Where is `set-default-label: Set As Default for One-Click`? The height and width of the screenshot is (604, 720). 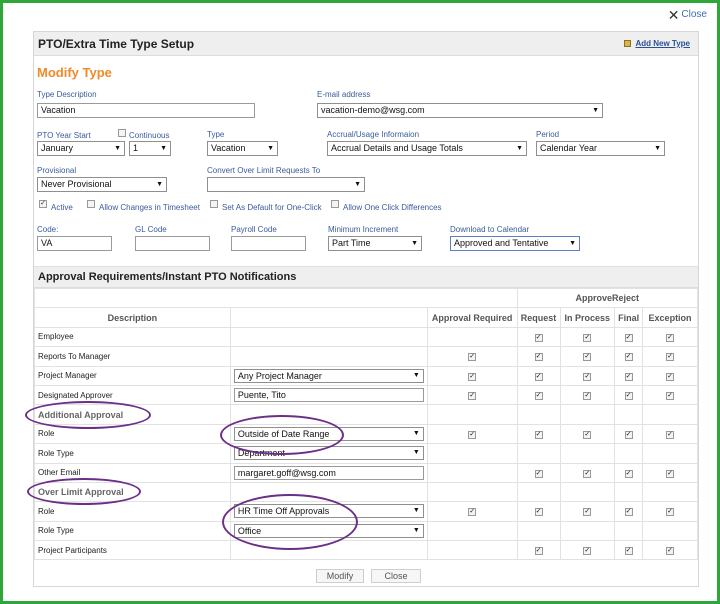
set-default-label: Set As Default for One-Click is located at coordinates (272, 207).